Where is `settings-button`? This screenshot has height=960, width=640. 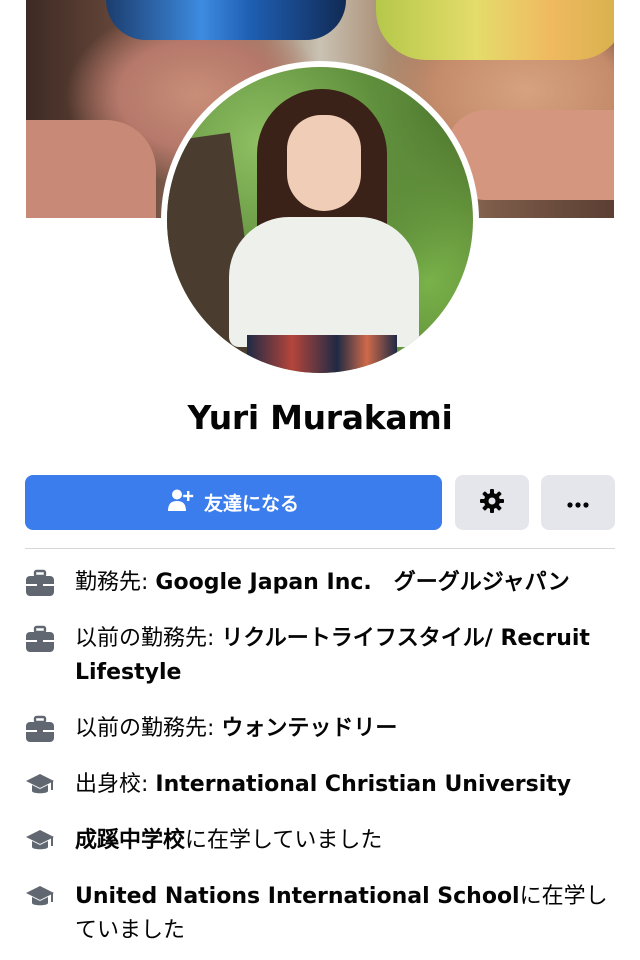 settings-button is located at coordinates (492, 502).